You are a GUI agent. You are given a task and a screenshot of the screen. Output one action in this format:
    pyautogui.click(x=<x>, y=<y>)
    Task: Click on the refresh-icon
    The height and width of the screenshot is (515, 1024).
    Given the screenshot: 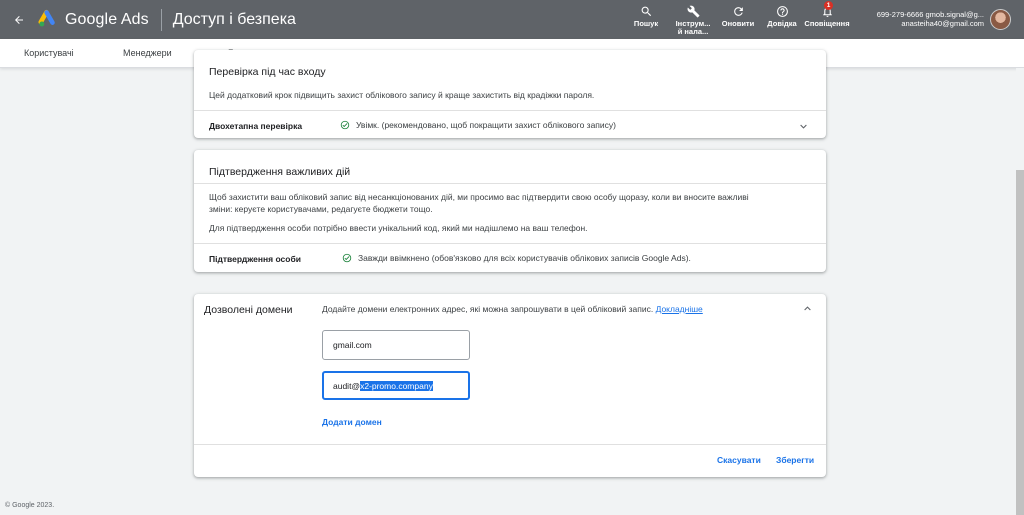 What is the action you would take?
    pyautogui.click(x=738, y=11)
    